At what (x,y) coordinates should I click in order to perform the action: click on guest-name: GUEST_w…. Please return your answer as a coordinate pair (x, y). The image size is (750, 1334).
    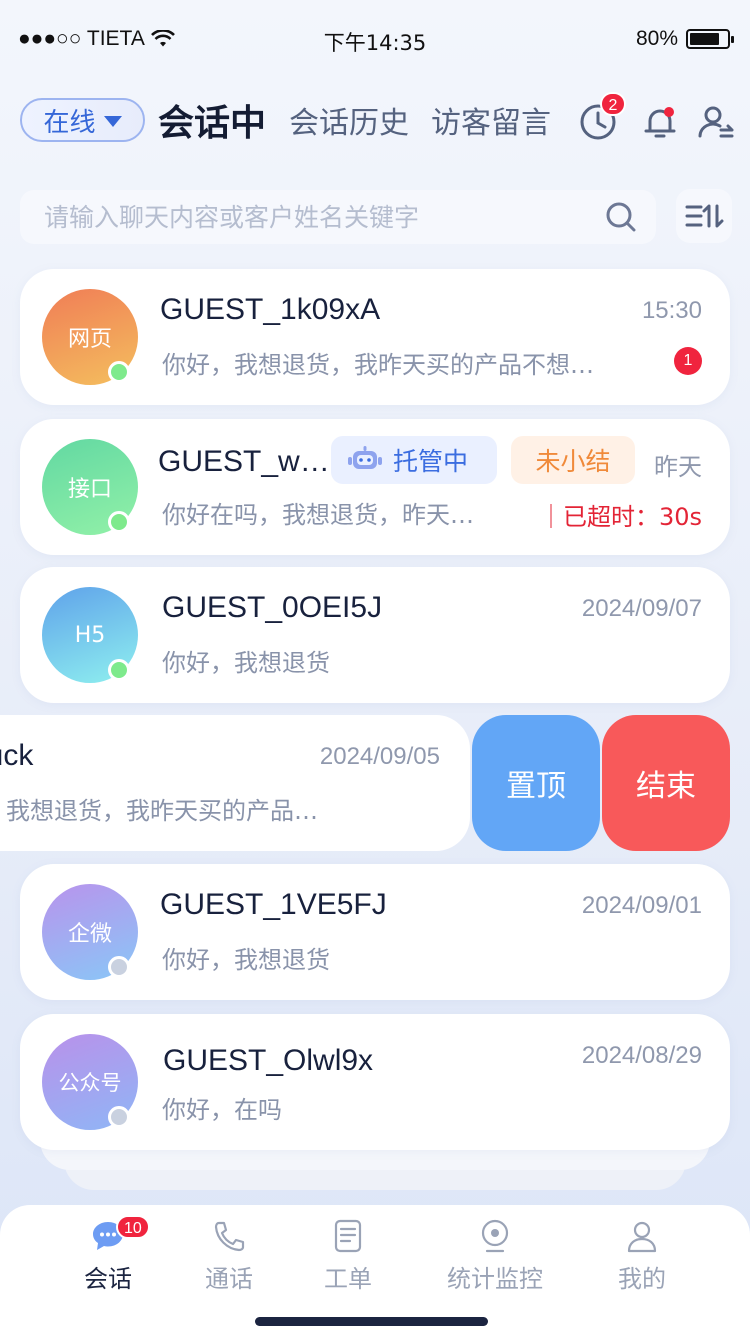
    Looking at the image, I should click on (244, 461).